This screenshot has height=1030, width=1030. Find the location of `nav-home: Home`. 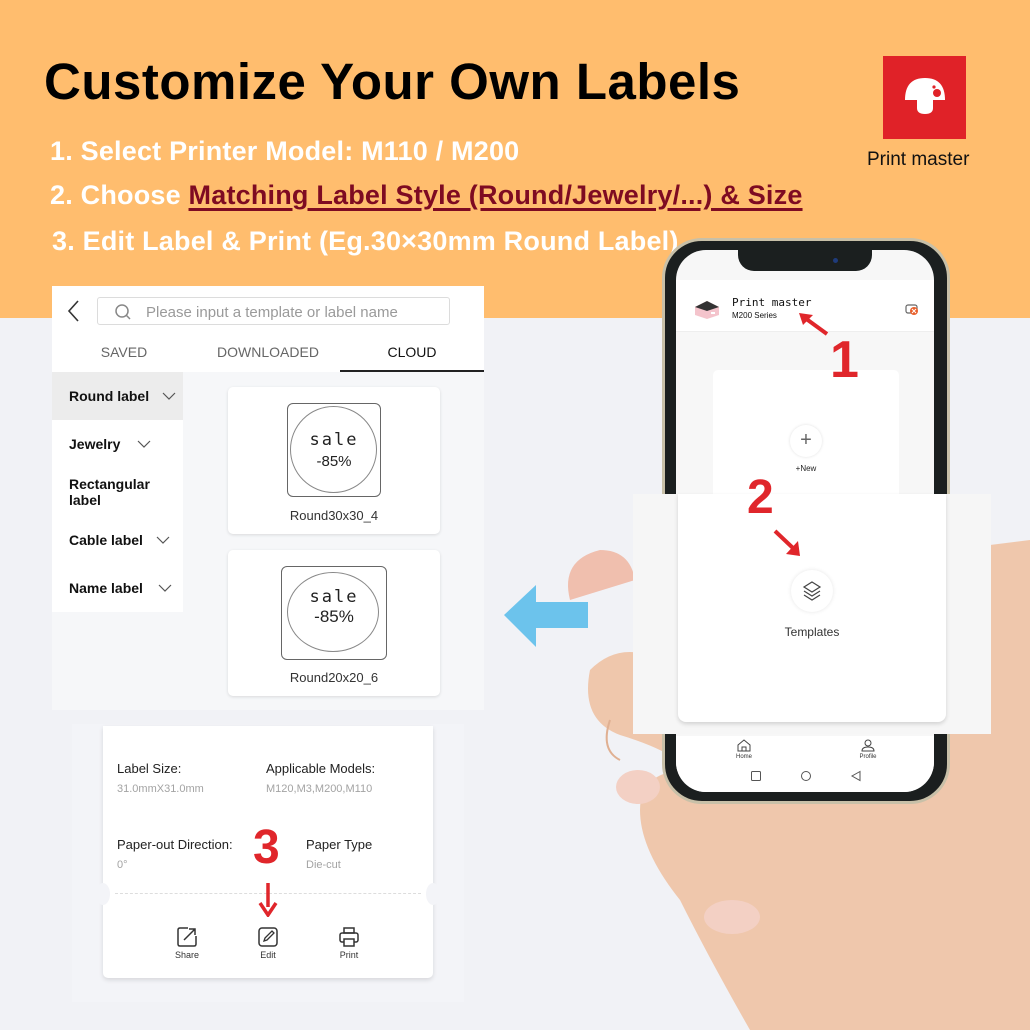

nav-home: Home is located at coordinates (744, 749).